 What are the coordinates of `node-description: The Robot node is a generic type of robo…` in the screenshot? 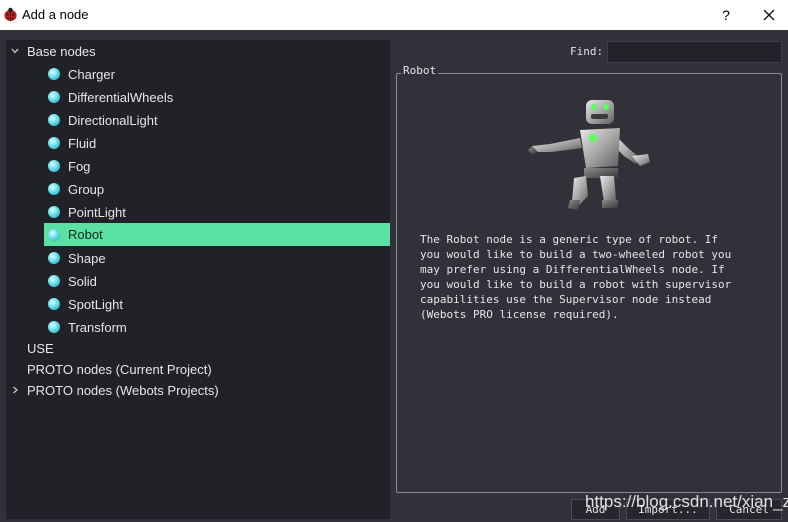 It's located at (576, 277).